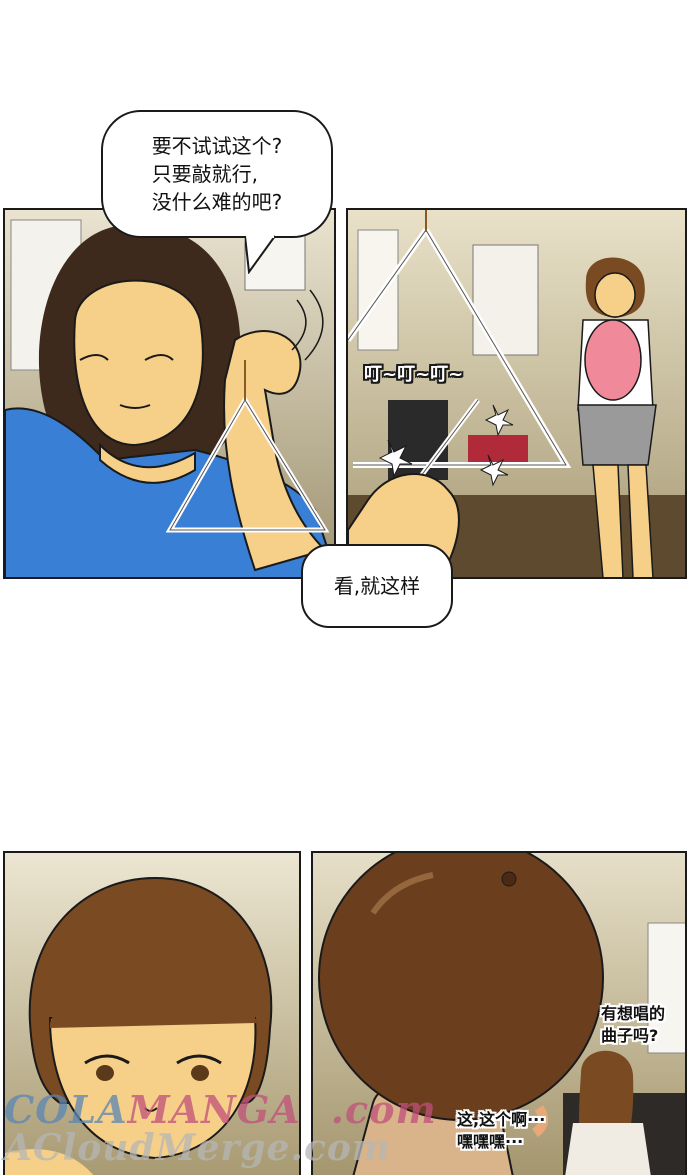  Describe the element at coordinates (197, 1148) in the screenshot. I see `watermark-acloudmerge: ACloudMerge.com` at that location.